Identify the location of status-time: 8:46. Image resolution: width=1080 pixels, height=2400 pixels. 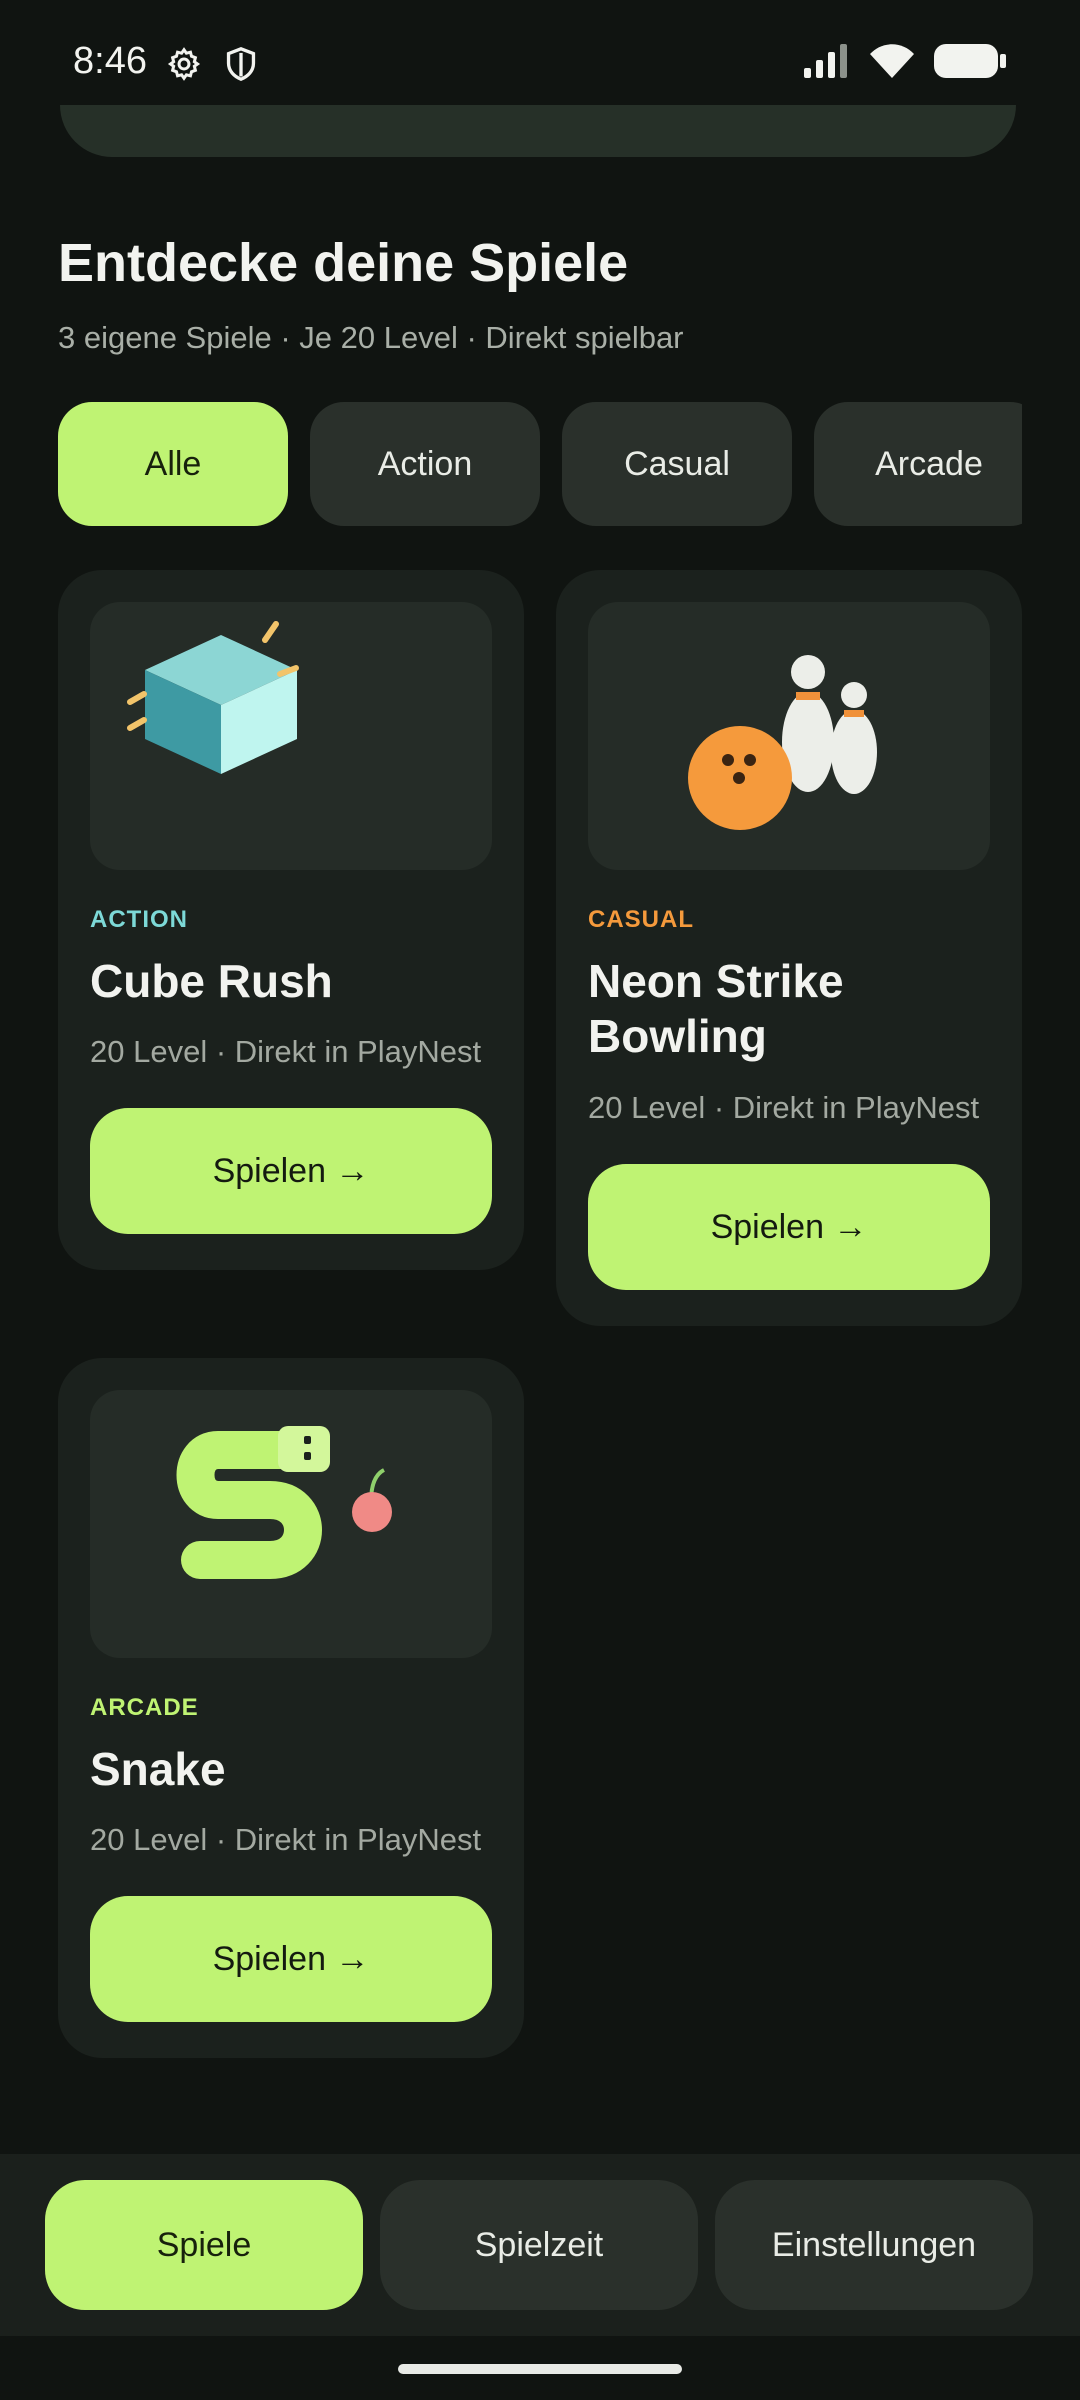
(110, 61).